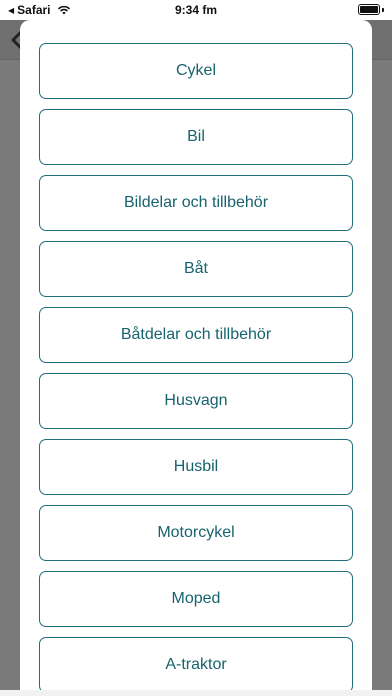  What do you see at coordinates (196, 693) in the screenshot?
I see `bottom-bar` at bounding box center [196, 693].